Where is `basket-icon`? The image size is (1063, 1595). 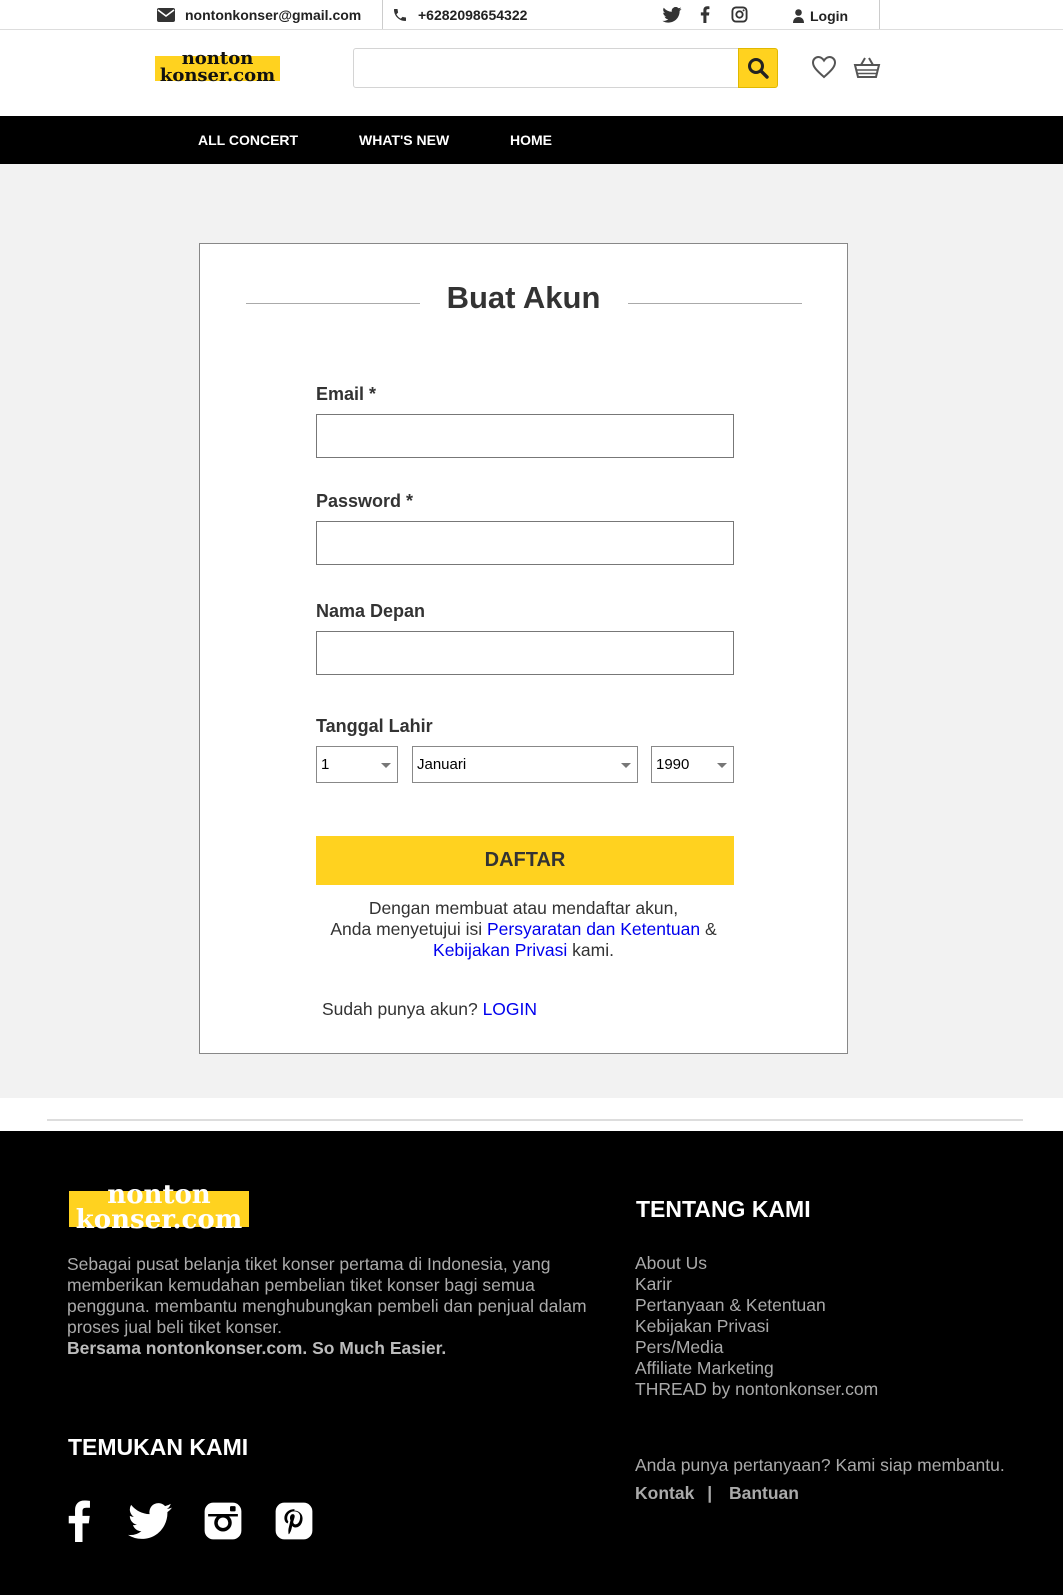
basket-icon is located at coordinates (867, 67).